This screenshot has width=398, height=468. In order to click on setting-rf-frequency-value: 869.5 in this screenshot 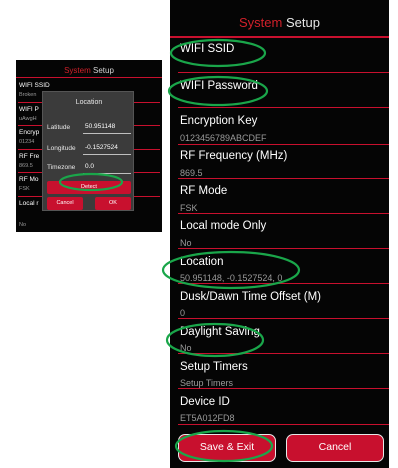, I will do `click(191, 173)`.